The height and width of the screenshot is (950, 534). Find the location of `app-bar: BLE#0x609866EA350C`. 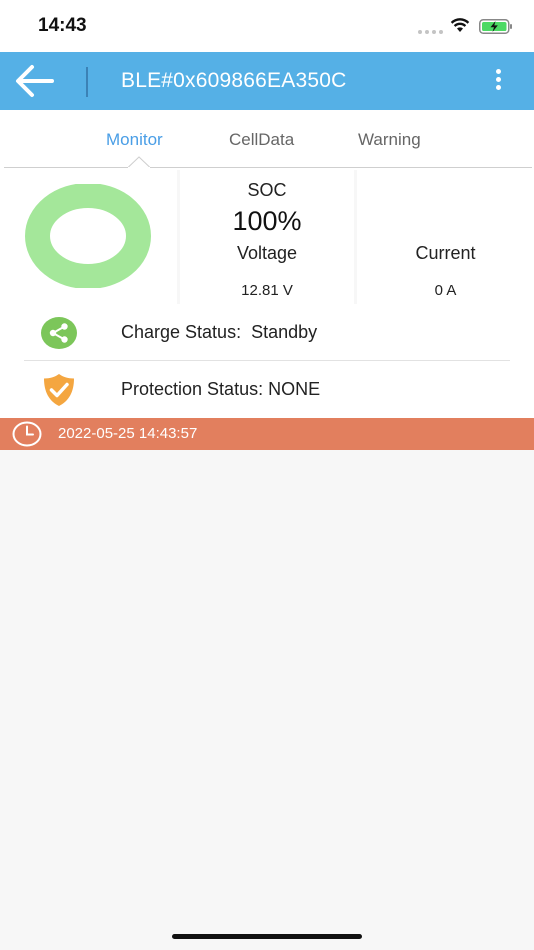

app-bar: BLE#0x609866EA350C is located at coordinates (267, 81).